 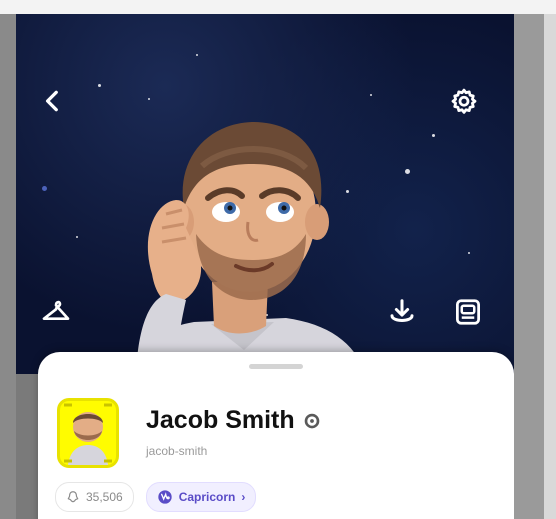 I want to click on settings-badge-icon, so click(x=311, y=420).